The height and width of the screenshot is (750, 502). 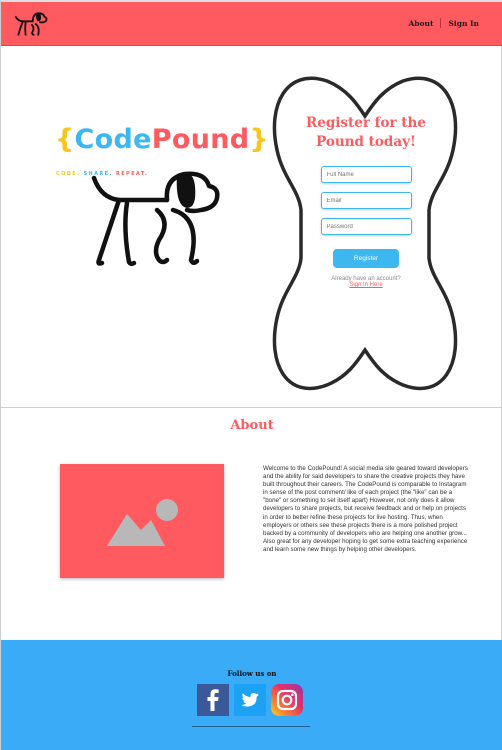 I want to click on brand-open-brace: {, so click(x=65, y=139).